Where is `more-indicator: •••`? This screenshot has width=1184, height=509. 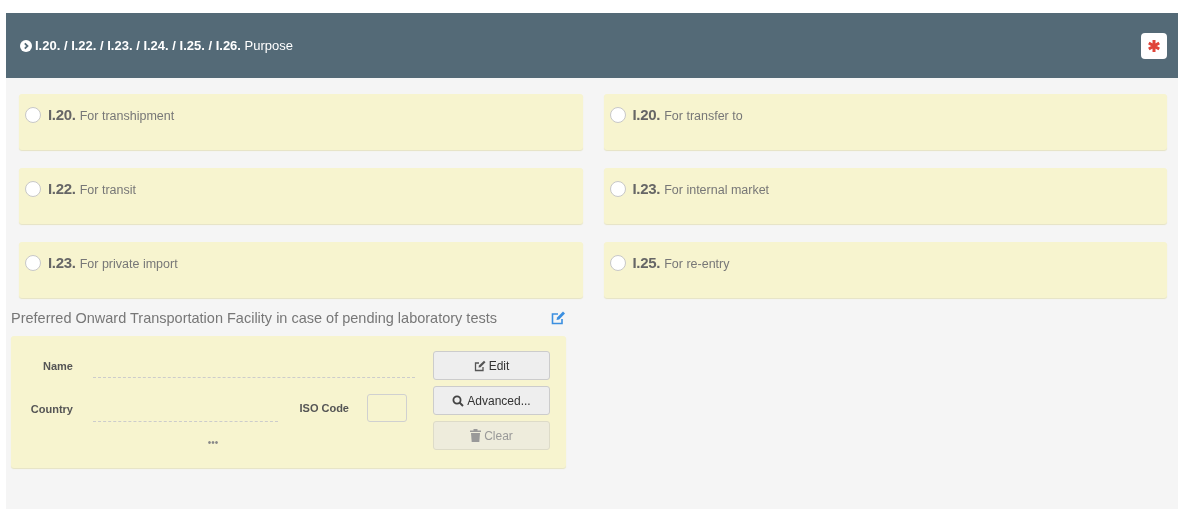 more-indicator: ••• is located at coordinates (213, 443).